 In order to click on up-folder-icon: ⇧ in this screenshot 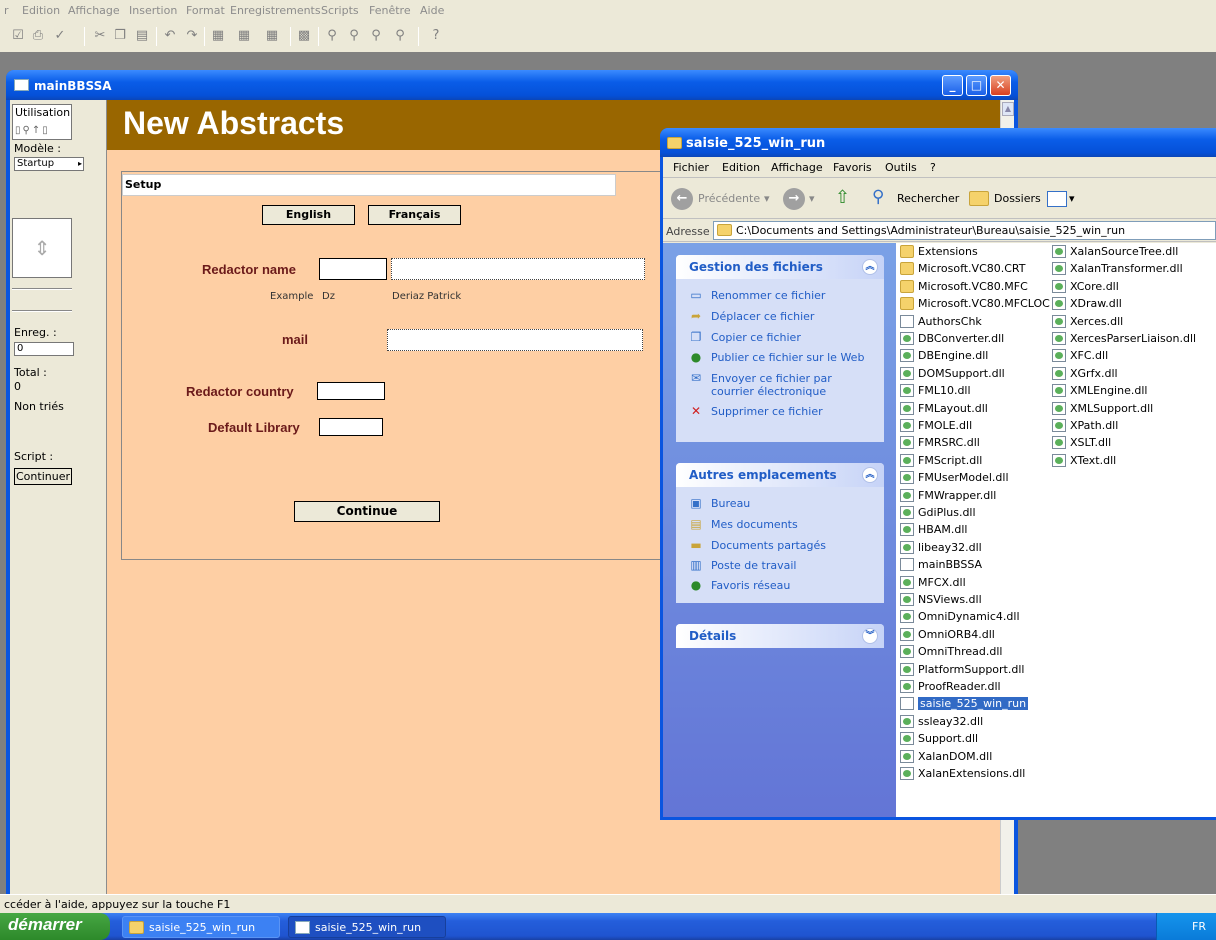, I will do `click(842, 197)`.